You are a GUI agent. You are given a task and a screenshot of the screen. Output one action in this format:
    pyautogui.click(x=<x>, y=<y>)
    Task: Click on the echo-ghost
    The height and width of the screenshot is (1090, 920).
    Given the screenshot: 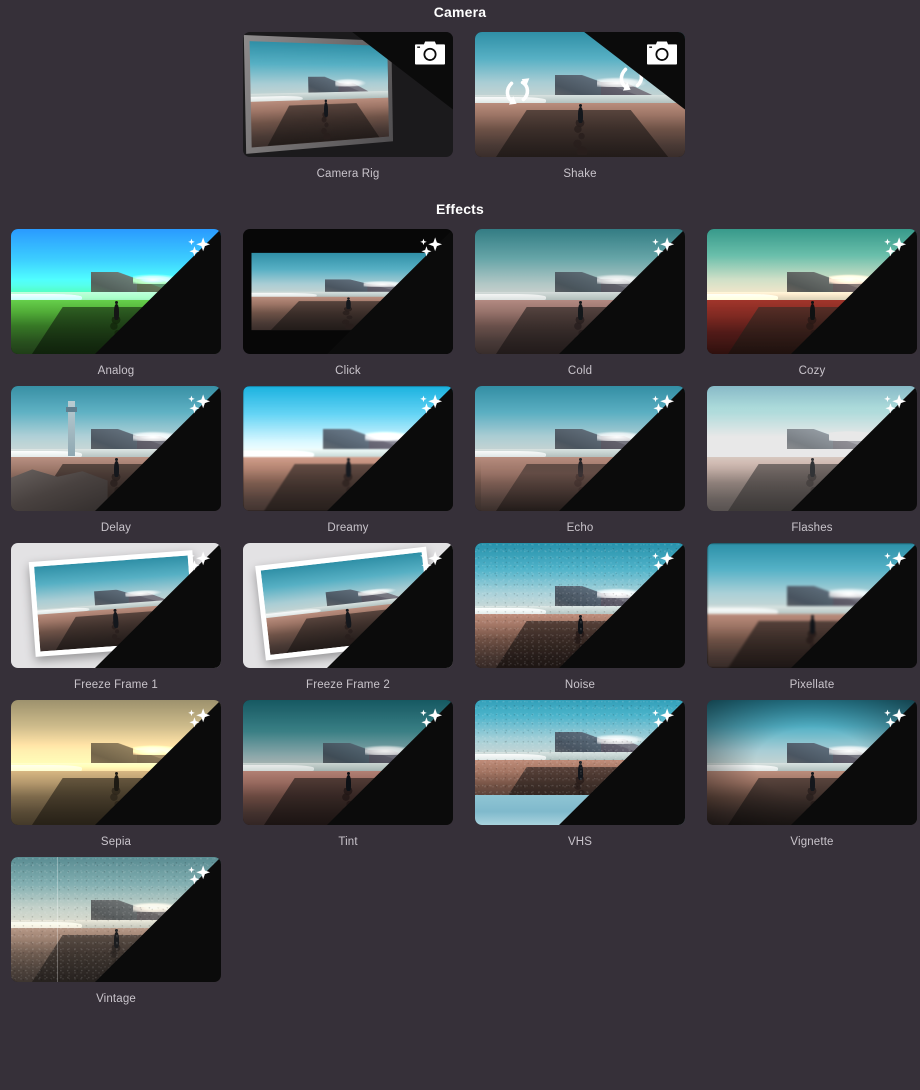 What is the action you would take?
    pyautogui.click(x=583, y=448)
    